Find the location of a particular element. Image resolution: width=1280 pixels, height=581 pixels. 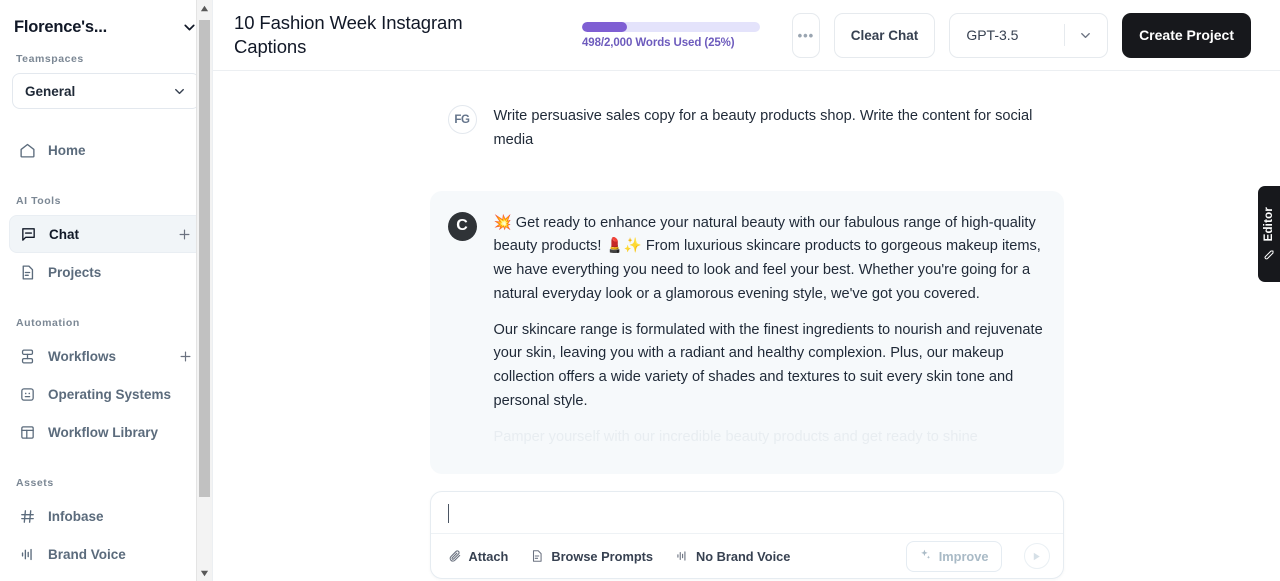

sidebar-item-home: Home is located at coordinates (106, 150).